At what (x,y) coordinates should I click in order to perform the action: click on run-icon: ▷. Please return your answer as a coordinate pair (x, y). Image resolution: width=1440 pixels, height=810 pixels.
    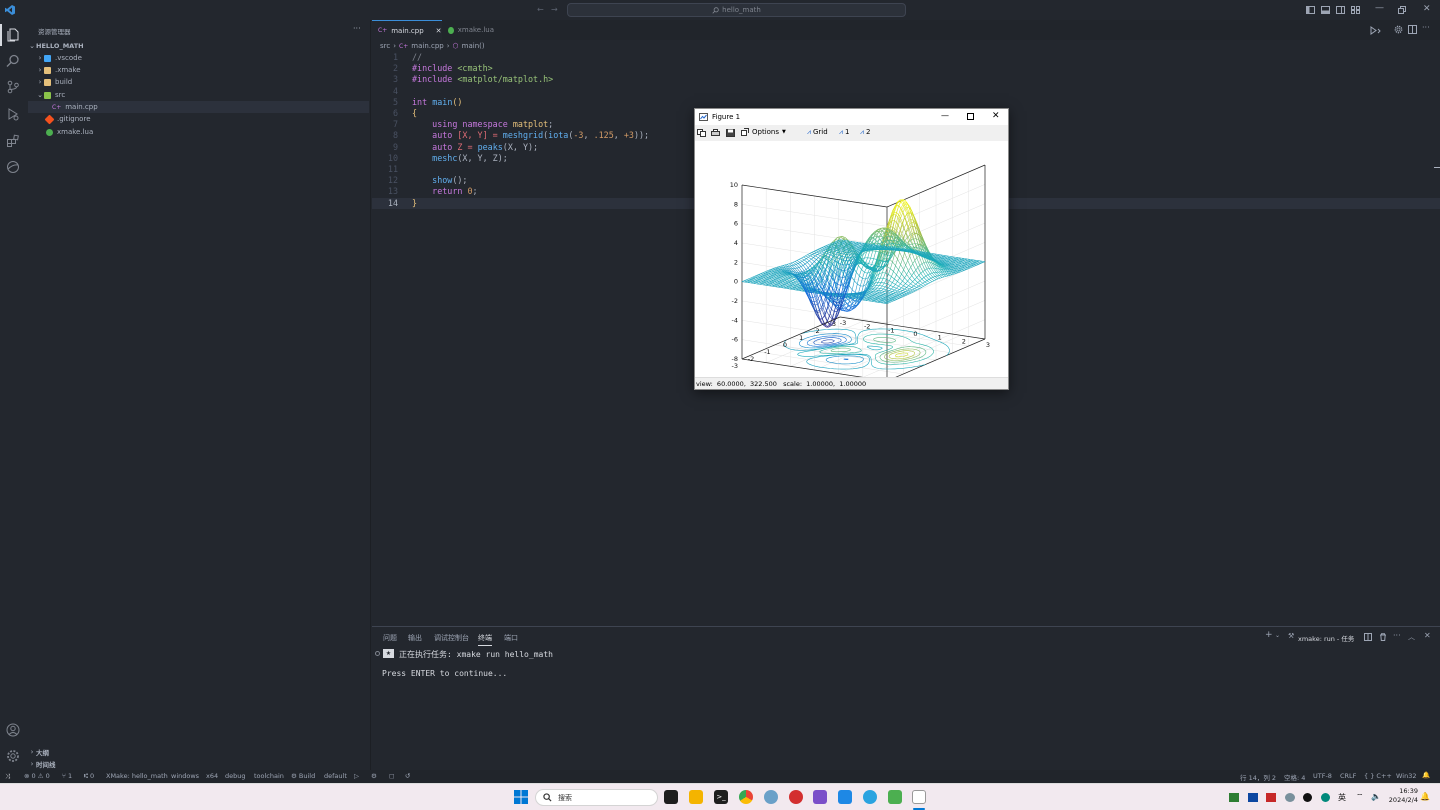
    Looking at the image, I should click on (356, 776).